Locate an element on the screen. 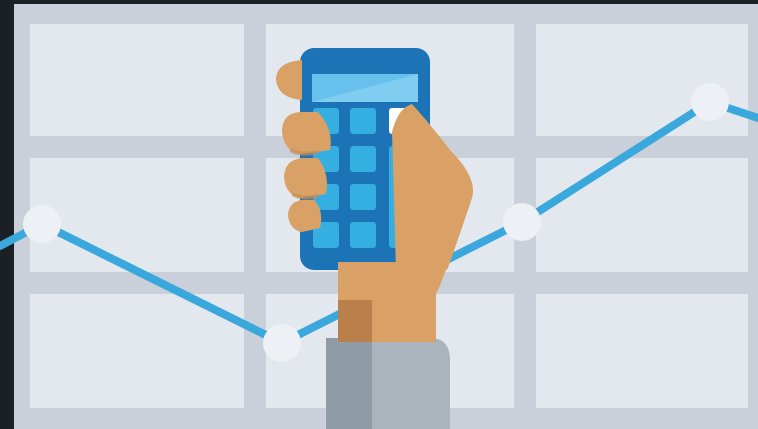 The image size is (758, 429). ring-finger is located at coordinates (305, 178).